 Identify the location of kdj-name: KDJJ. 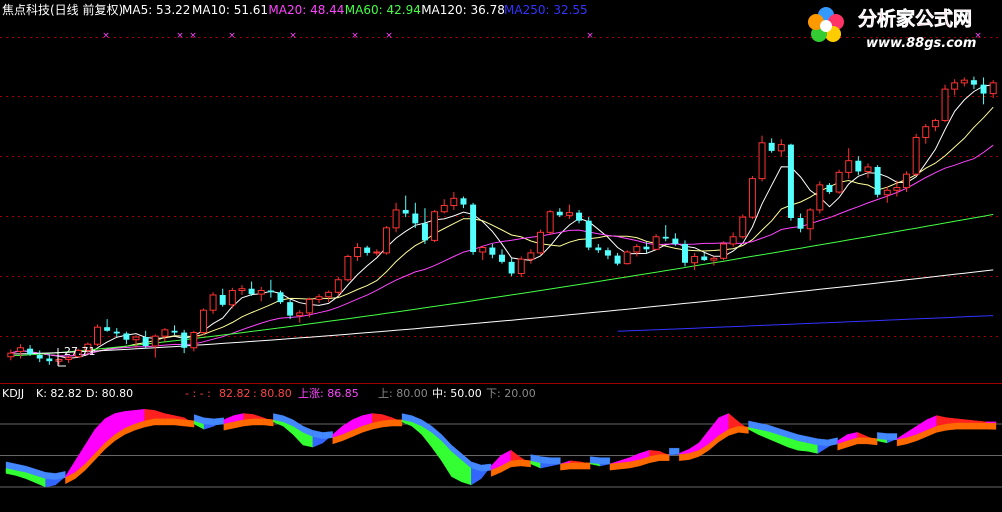
(13, 393).